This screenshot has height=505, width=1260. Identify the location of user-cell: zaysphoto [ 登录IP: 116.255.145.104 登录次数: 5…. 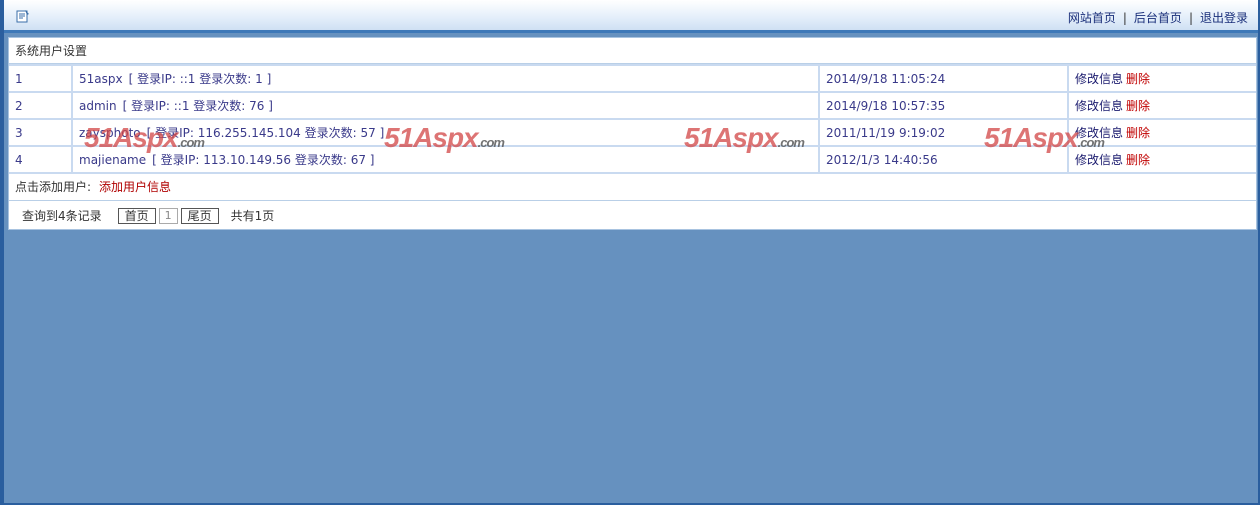
(445, 132).